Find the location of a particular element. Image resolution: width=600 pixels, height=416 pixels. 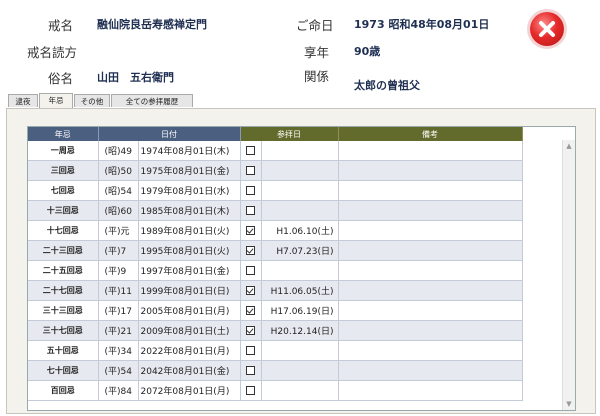

col-header-date: 日付 is located at coordinates (169, 134).